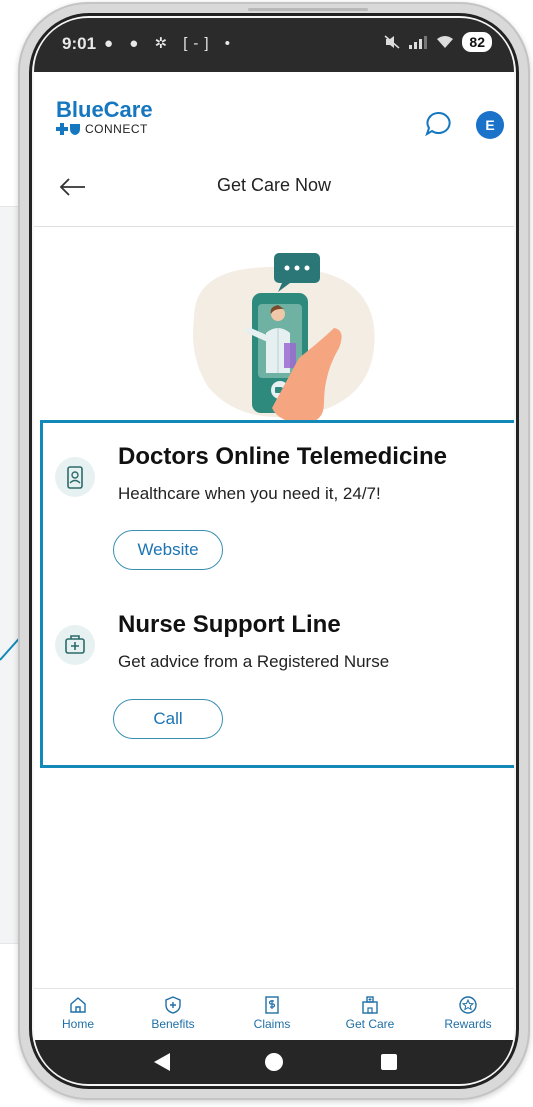 This screenshot has width=533, height=1107. Describe the element at coordinates (79, 43) in the screenshot. I see `status-time: 9:01` at that location.